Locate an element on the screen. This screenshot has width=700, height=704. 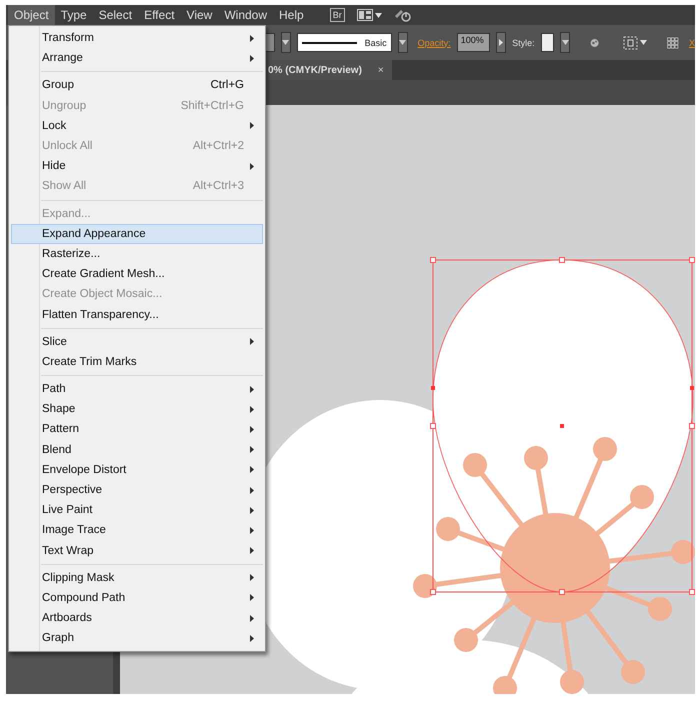
stroke-dropdown is located at coordinates (285, 42).